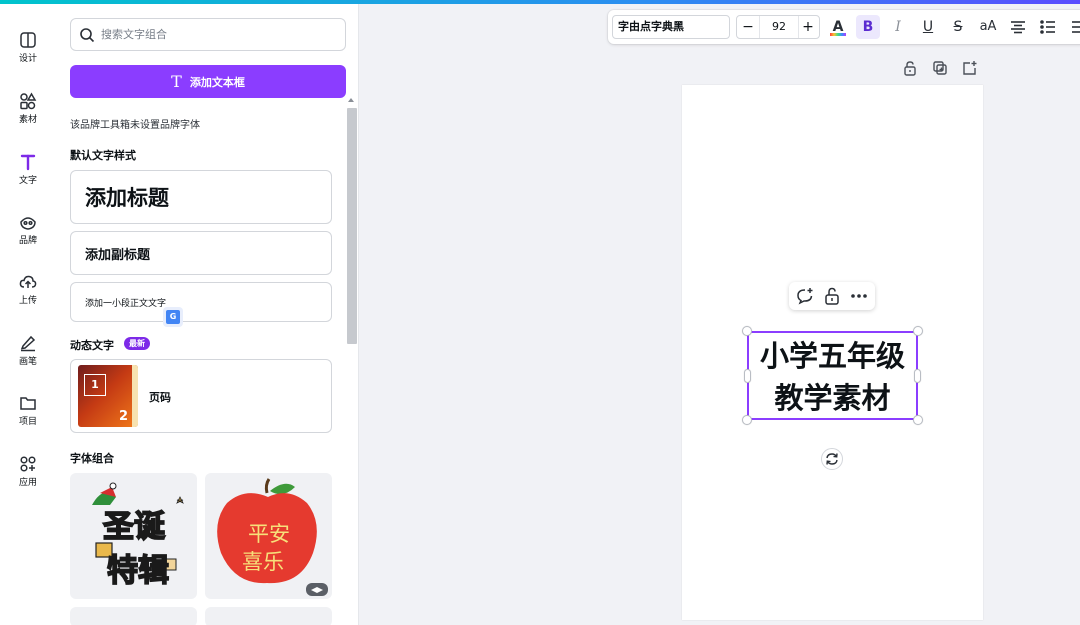 The height and width of the screenshot is (625, 1080). What do you see at coordinates (263, 562) in the screenshot?
I see `combo-2-line2: 喜乐` at bounding box center [263, 562].